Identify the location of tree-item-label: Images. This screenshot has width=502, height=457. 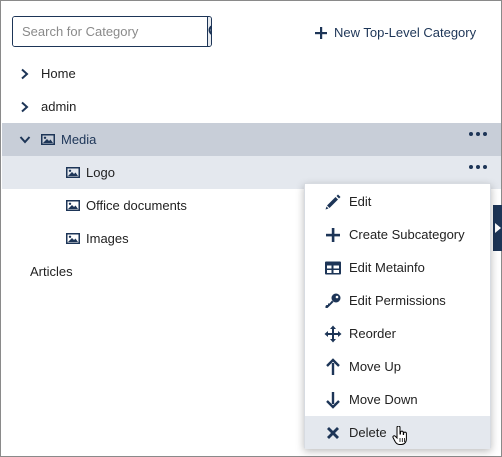
(107, 238).